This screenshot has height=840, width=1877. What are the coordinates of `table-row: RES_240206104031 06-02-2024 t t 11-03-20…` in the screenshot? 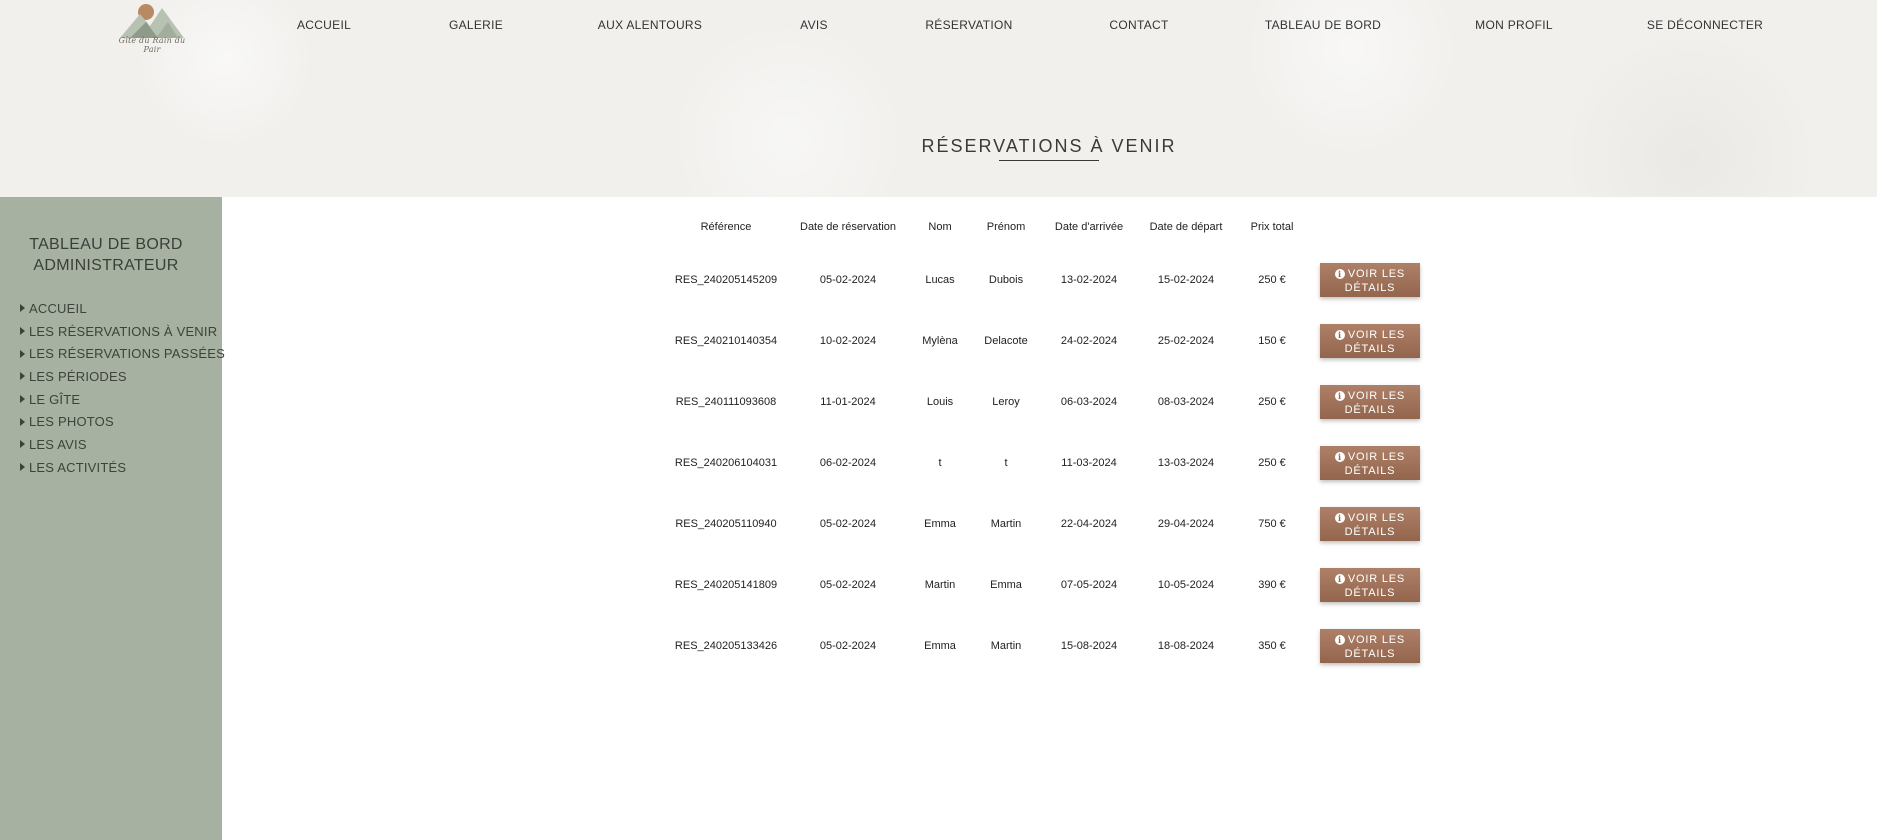 It's located at (938, 463).